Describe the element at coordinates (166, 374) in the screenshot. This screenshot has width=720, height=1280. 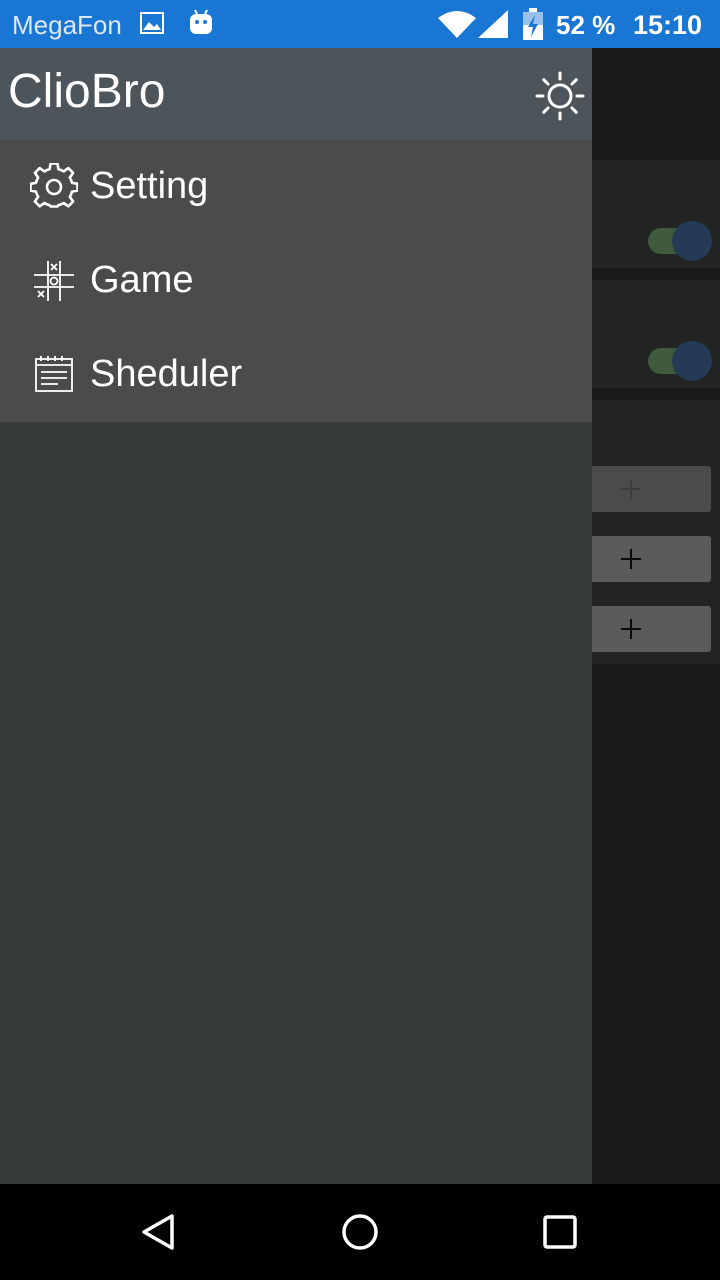
I see `menu-item-label: Sheduler` at that location.